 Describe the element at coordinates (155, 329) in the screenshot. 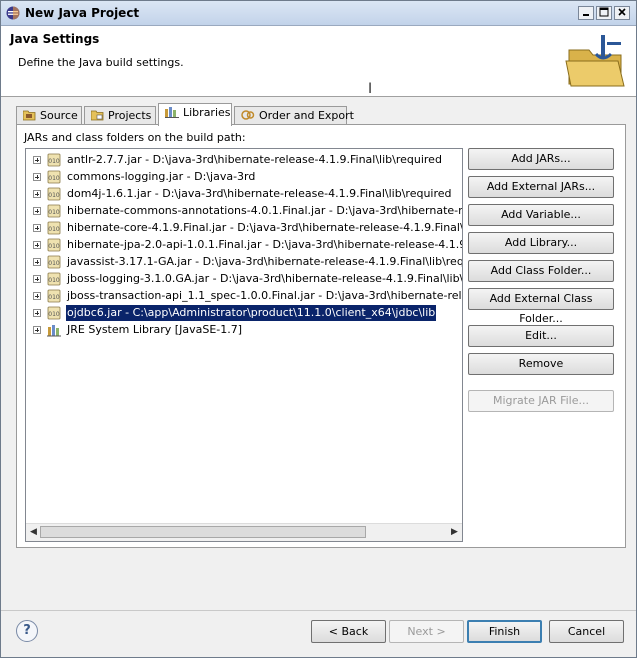

I see `library-item-label: JRE System Library [JavaSE-1.7]` at that location.